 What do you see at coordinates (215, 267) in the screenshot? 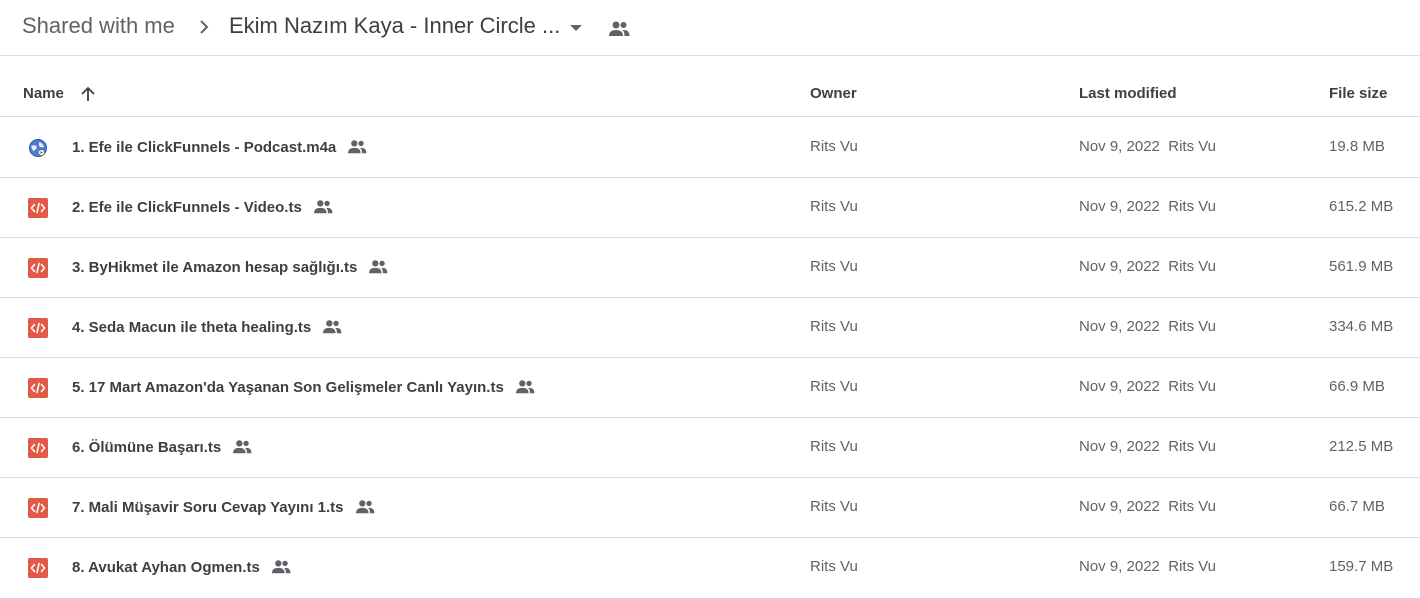
I see `file-name-label: 3. ByHikmet ile Amazon hesap sağlığı.ts` at bounding box center [215, 267].